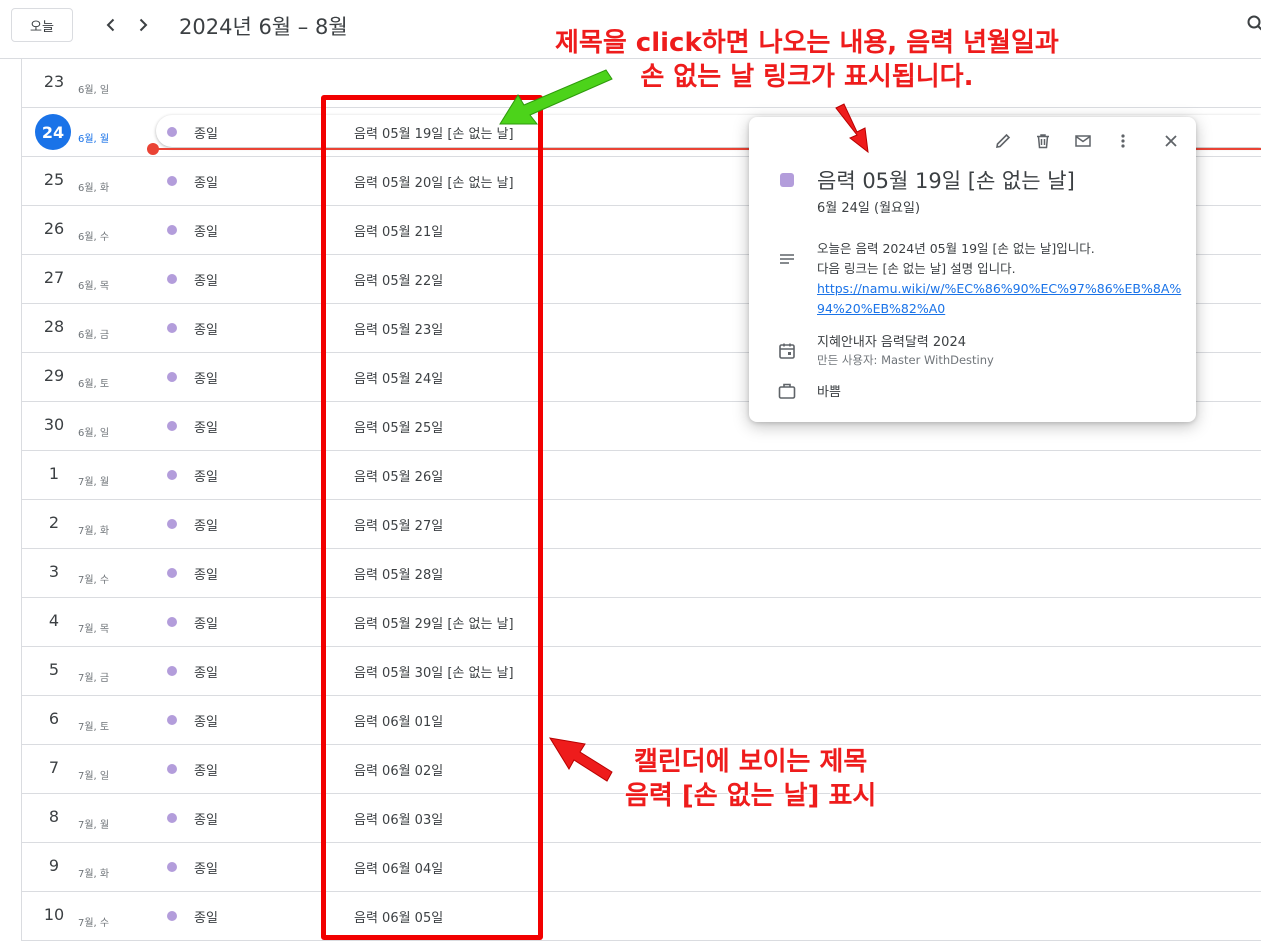  Describe the element at coordinates (42, 25) in the screenshot. I see `today-button: 오늘` at that location.